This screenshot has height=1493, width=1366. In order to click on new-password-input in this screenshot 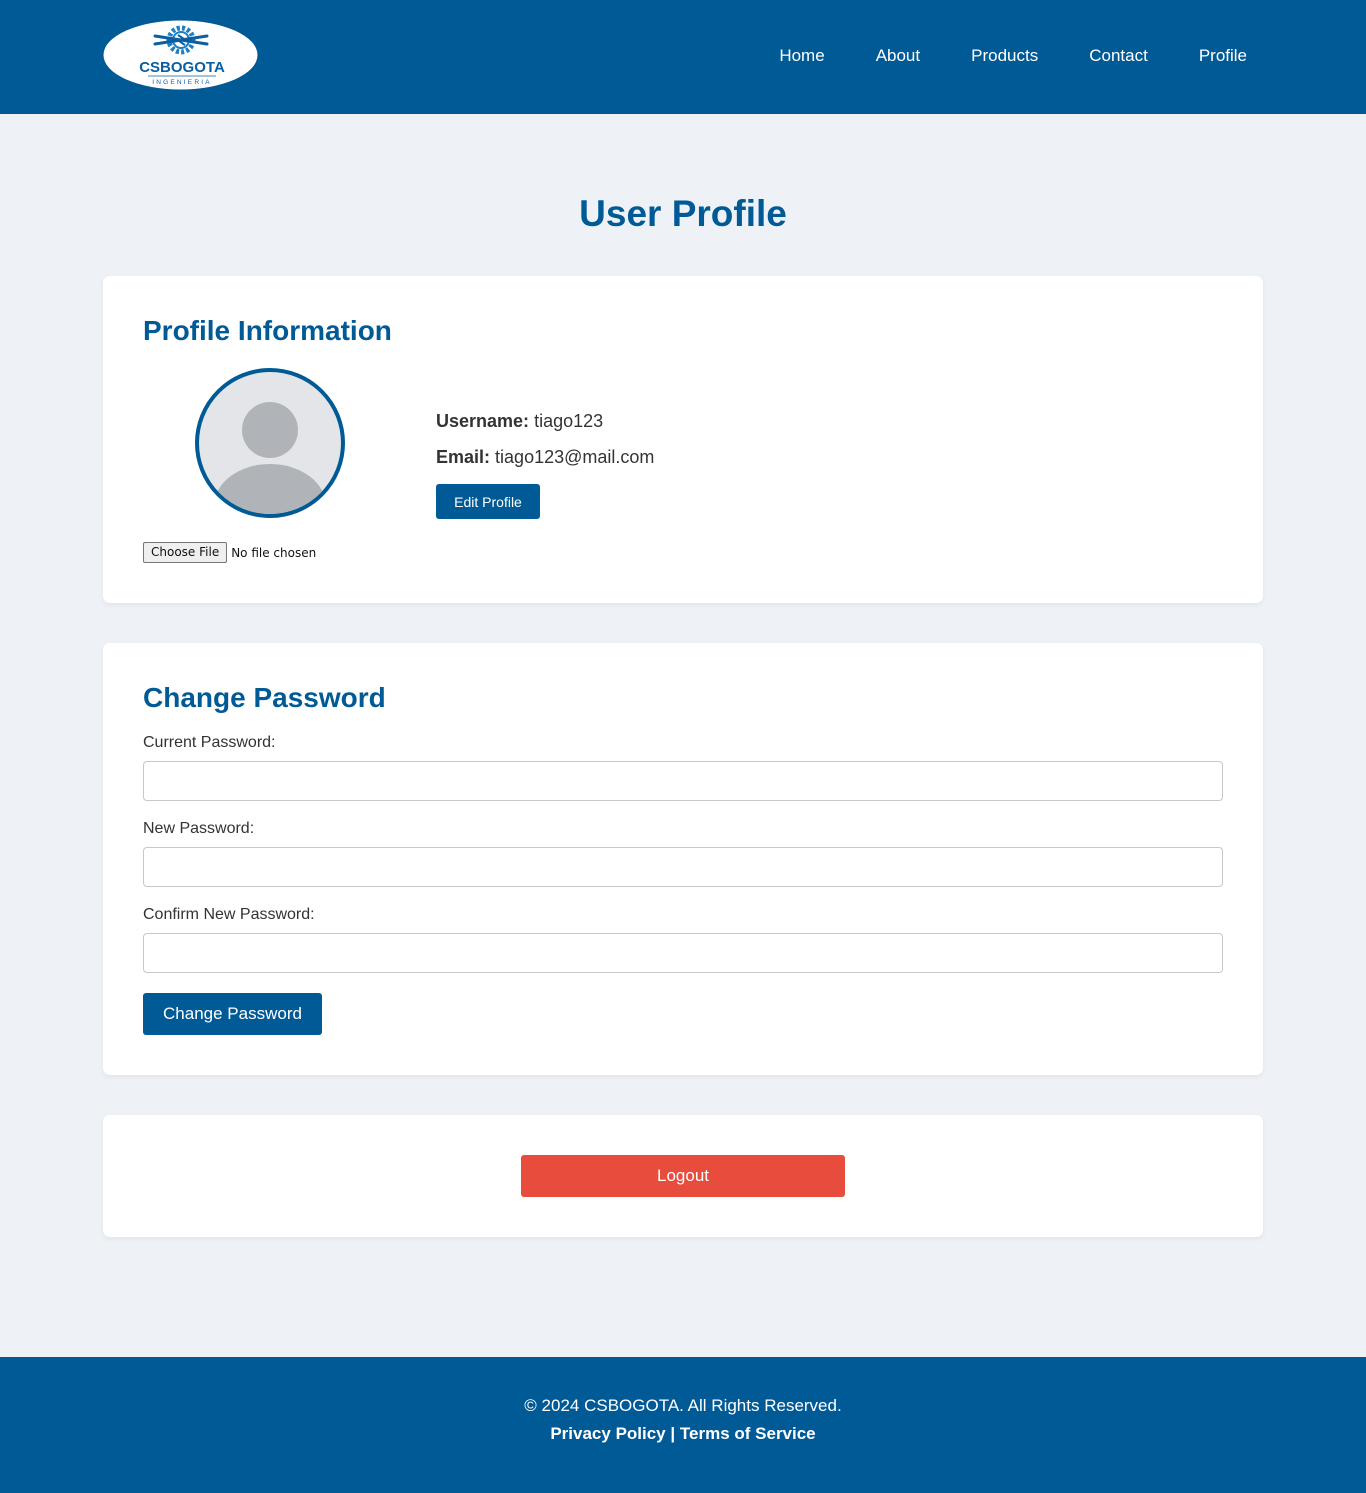, I will do `click(683, 867)`.